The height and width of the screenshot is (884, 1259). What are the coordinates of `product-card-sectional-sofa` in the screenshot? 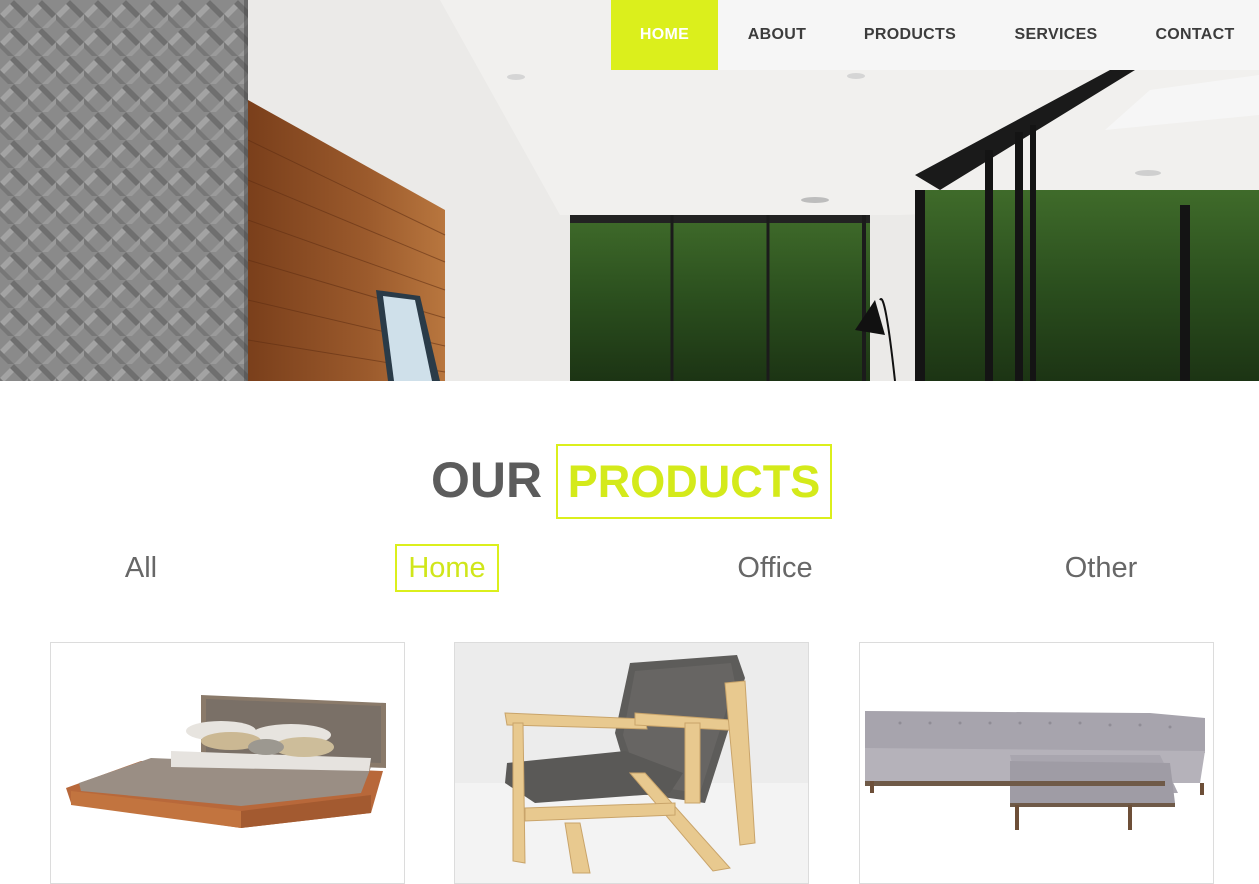 It's located at (1036, 763).